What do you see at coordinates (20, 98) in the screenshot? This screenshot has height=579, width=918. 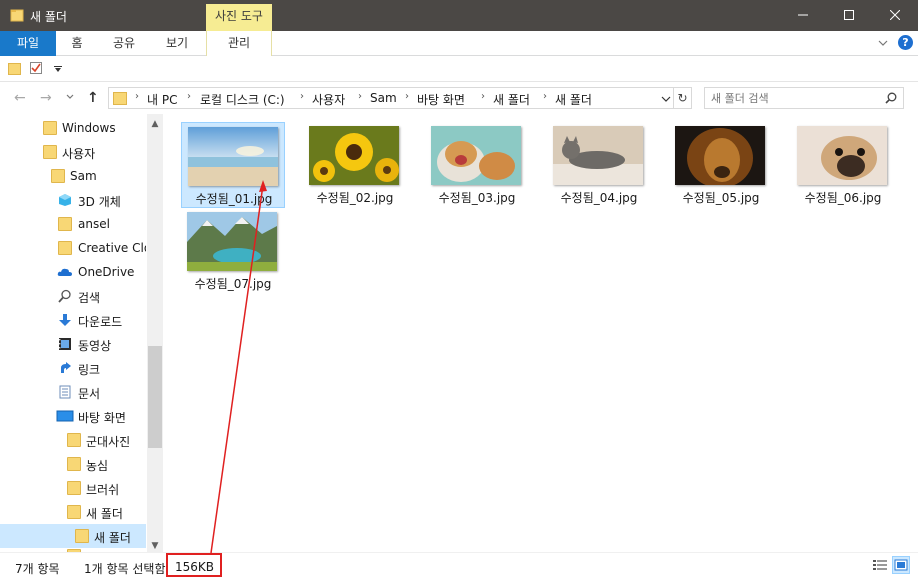 I see `back-arrow-icon: ←` at bounding box center [20, 98].